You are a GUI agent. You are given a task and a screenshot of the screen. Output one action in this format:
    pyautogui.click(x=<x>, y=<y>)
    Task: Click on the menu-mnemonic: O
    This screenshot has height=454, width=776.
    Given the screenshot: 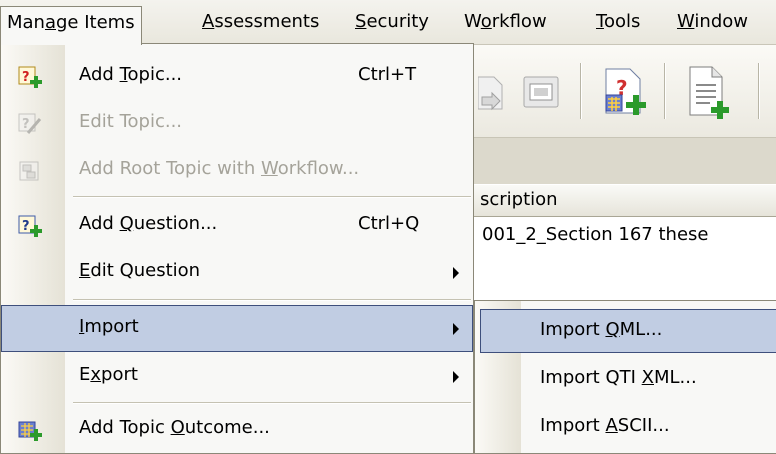 What is the action you would take?
    pyautogui.click(x=177, y=427)
    